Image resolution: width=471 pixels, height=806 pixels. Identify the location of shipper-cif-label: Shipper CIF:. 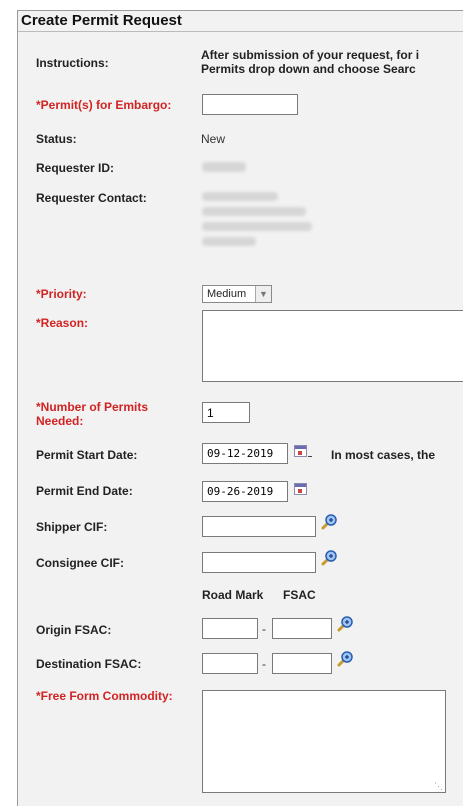
(72, 527).